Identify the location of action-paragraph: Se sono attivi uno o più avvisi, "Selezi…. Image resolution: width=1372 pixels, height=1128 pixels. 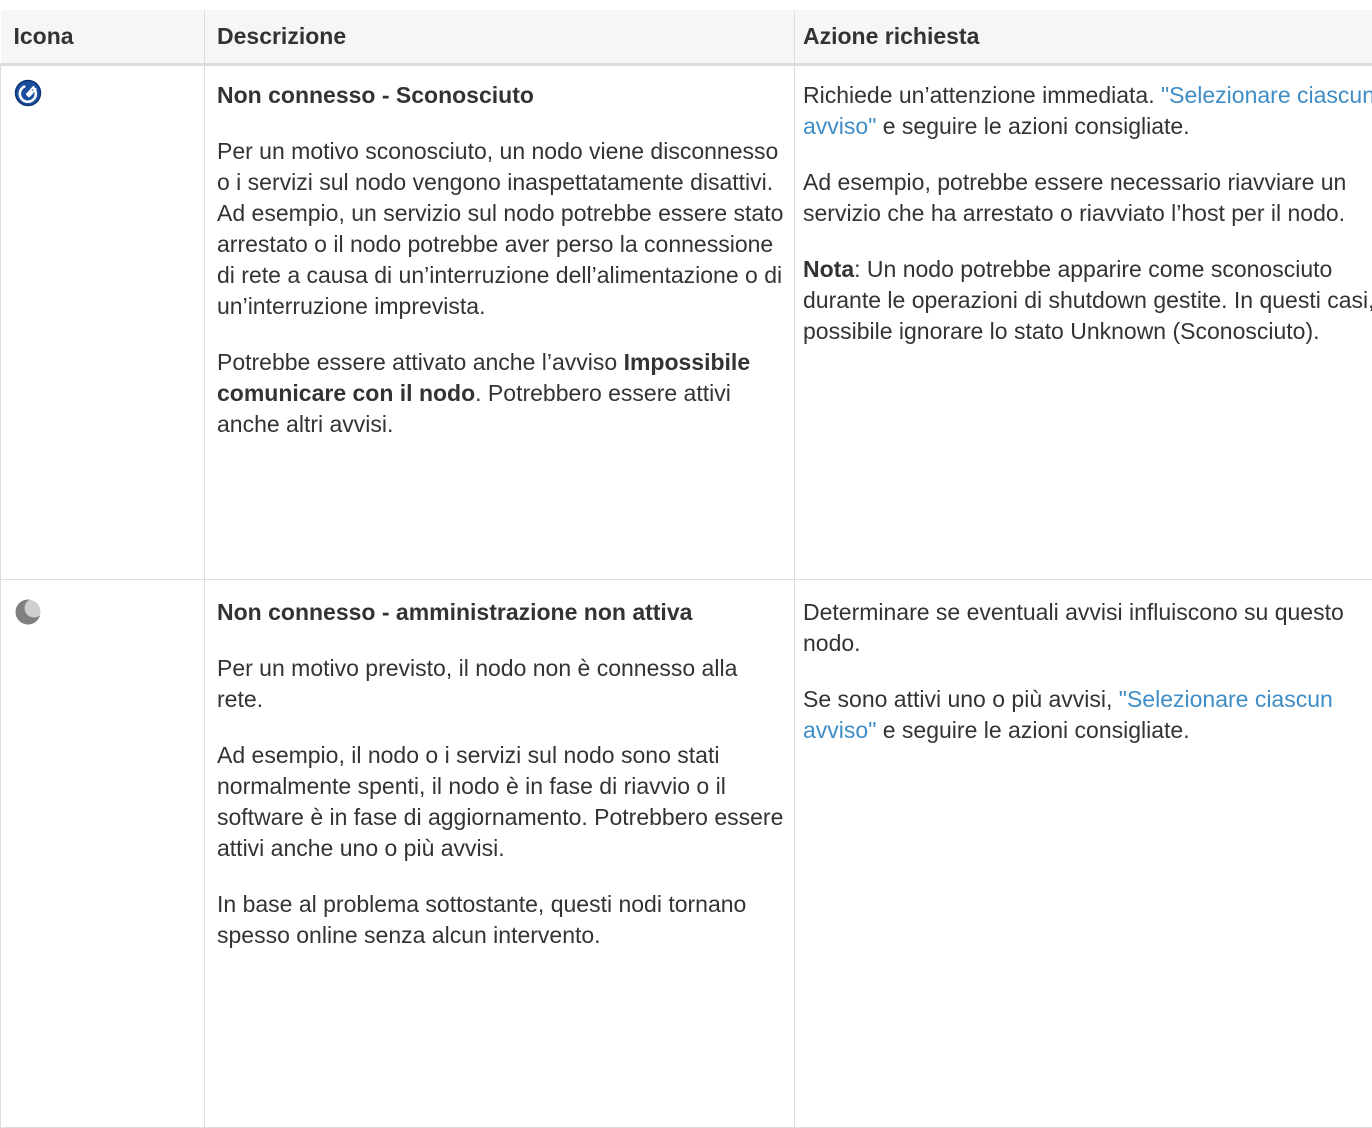
(1087, 715).